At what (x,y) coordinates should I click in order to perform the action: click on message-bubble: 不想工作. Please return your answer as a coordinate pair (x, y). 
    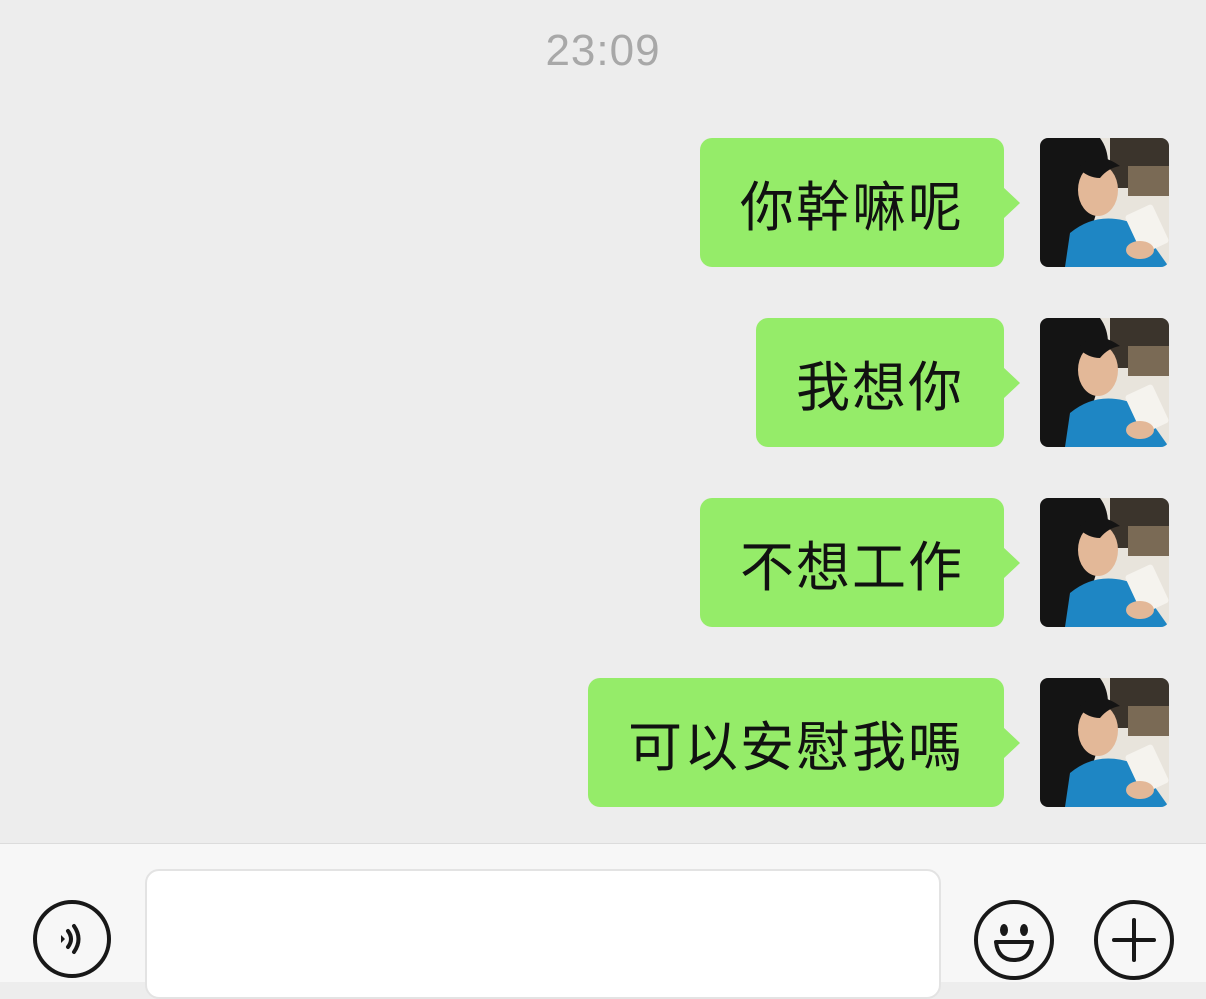
    Looking at the image, I should click on (860, 562).